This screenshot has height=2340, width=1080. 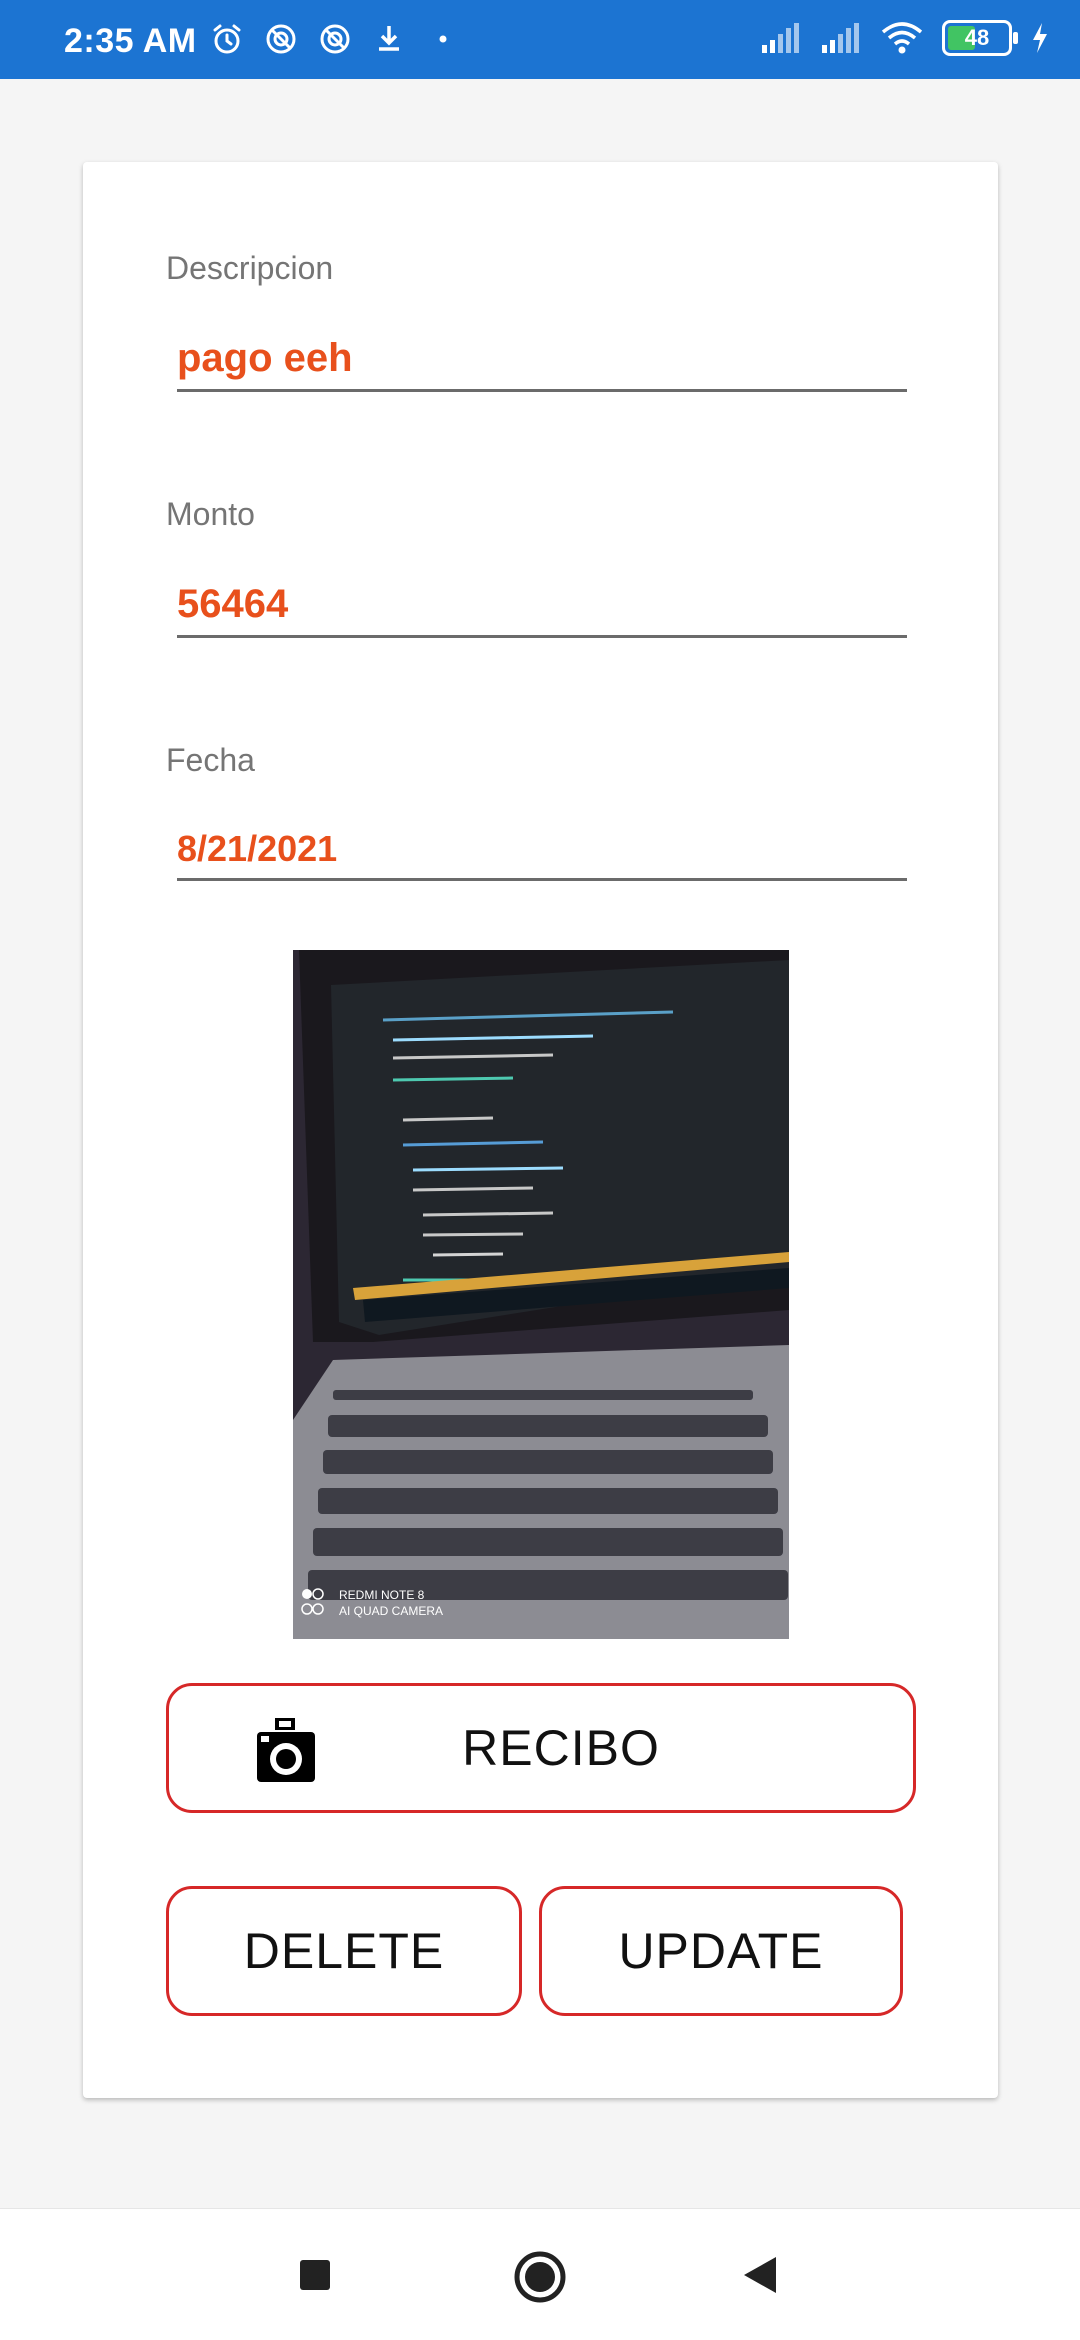 What do you see at coordinates (542, 854) in the screenshot?
I see `fecha-field: 8/21/2021` at bounding box center [542, 854].